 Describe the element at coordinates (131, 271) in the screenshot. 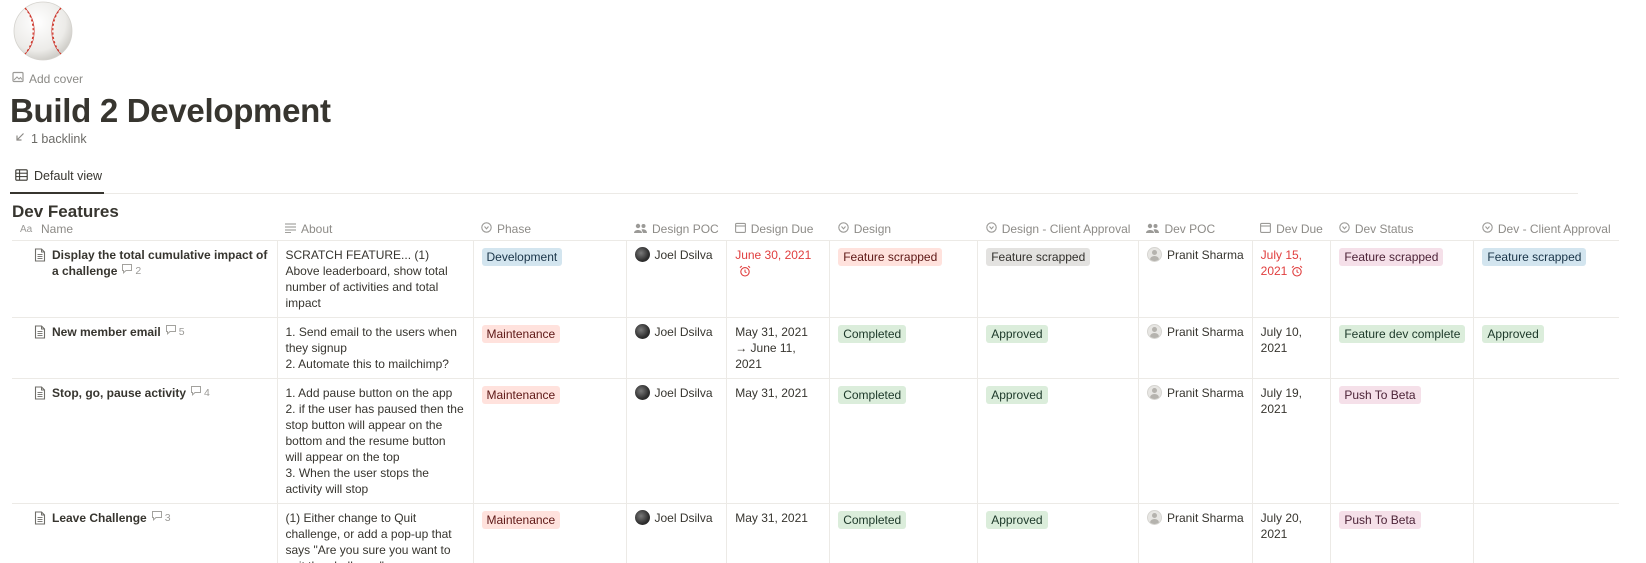

I see `comment-count: 2` at that location.